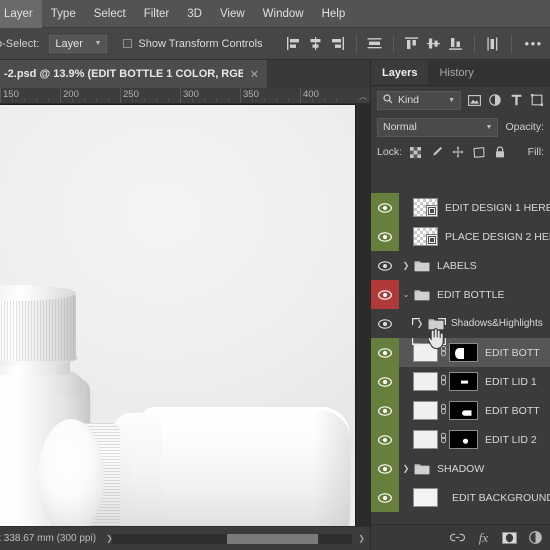 The height and width of the screenshot is (550, 550). What do you see at coordinates (273, 539) in the screenshot?
I see `scrollbar-thumb` at bounding box center [273, 539].